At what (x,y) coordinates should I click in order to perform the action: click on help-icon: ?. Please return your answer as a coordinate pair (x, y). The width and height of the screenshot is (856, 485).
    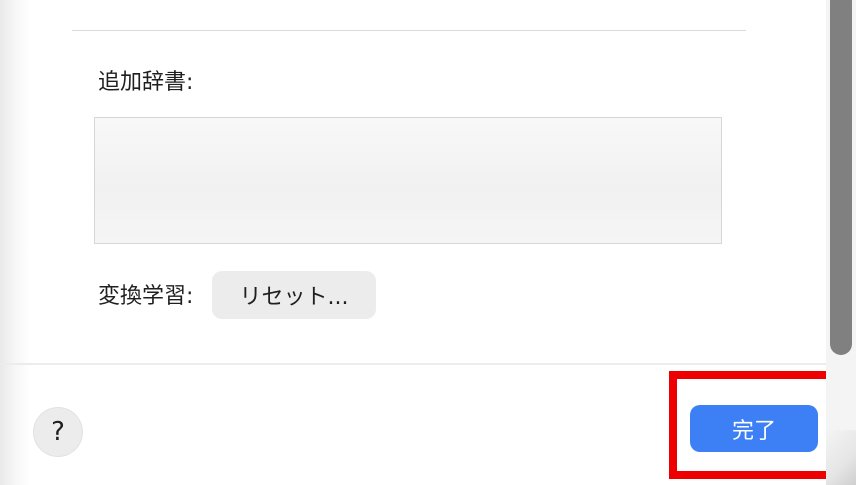
    Looking at the image, I should click on (58, 432).